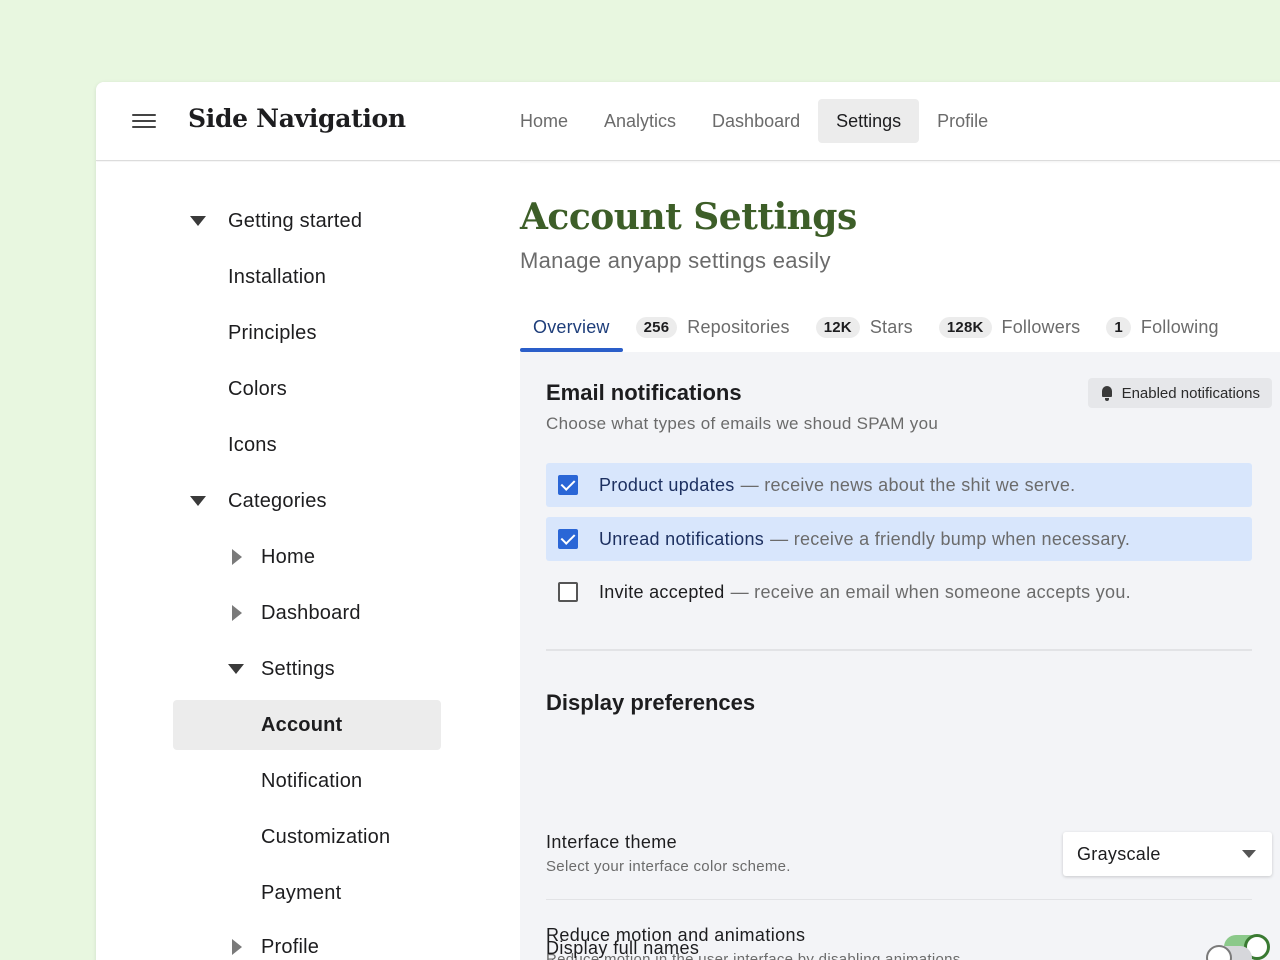 This screenshot has width=1280, height=960. I want to click on sidebar-item-icons: Icons, so click(252, 445).